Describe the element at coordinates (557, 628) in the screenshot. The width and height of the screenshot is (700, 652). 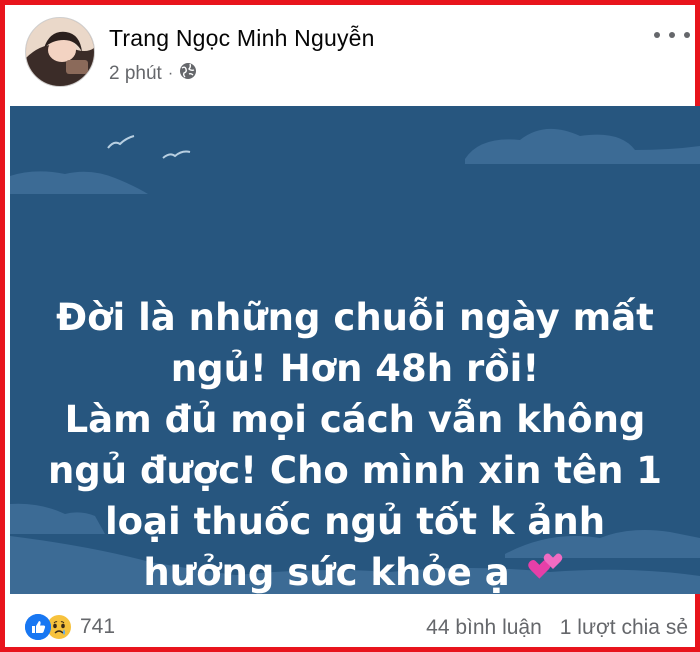
I see `post-stats: 44 bình luận 1 lượt chia sẻ` at that location.